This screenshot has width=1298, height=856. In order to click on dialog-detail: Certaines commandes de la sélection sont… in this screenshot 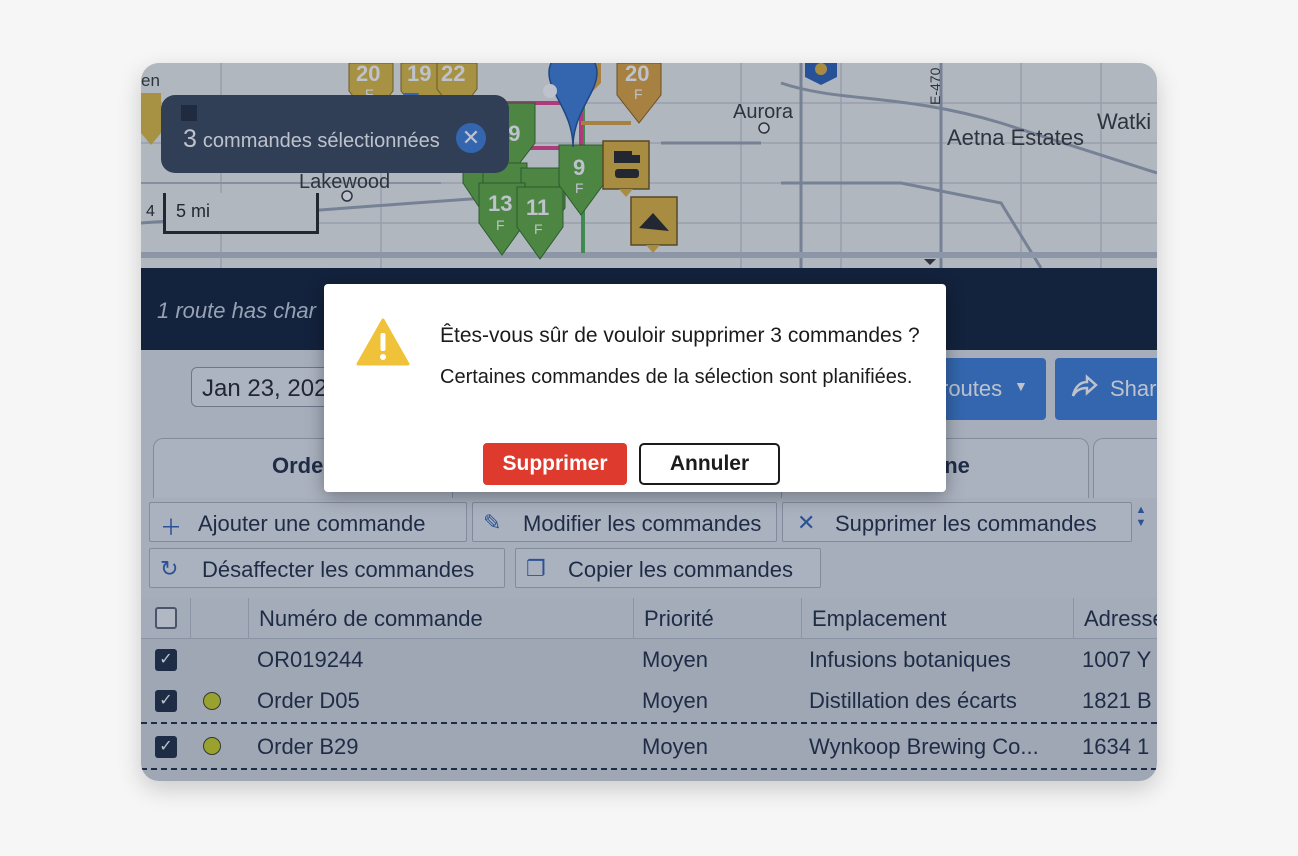, I will do `click(676, 377)`.